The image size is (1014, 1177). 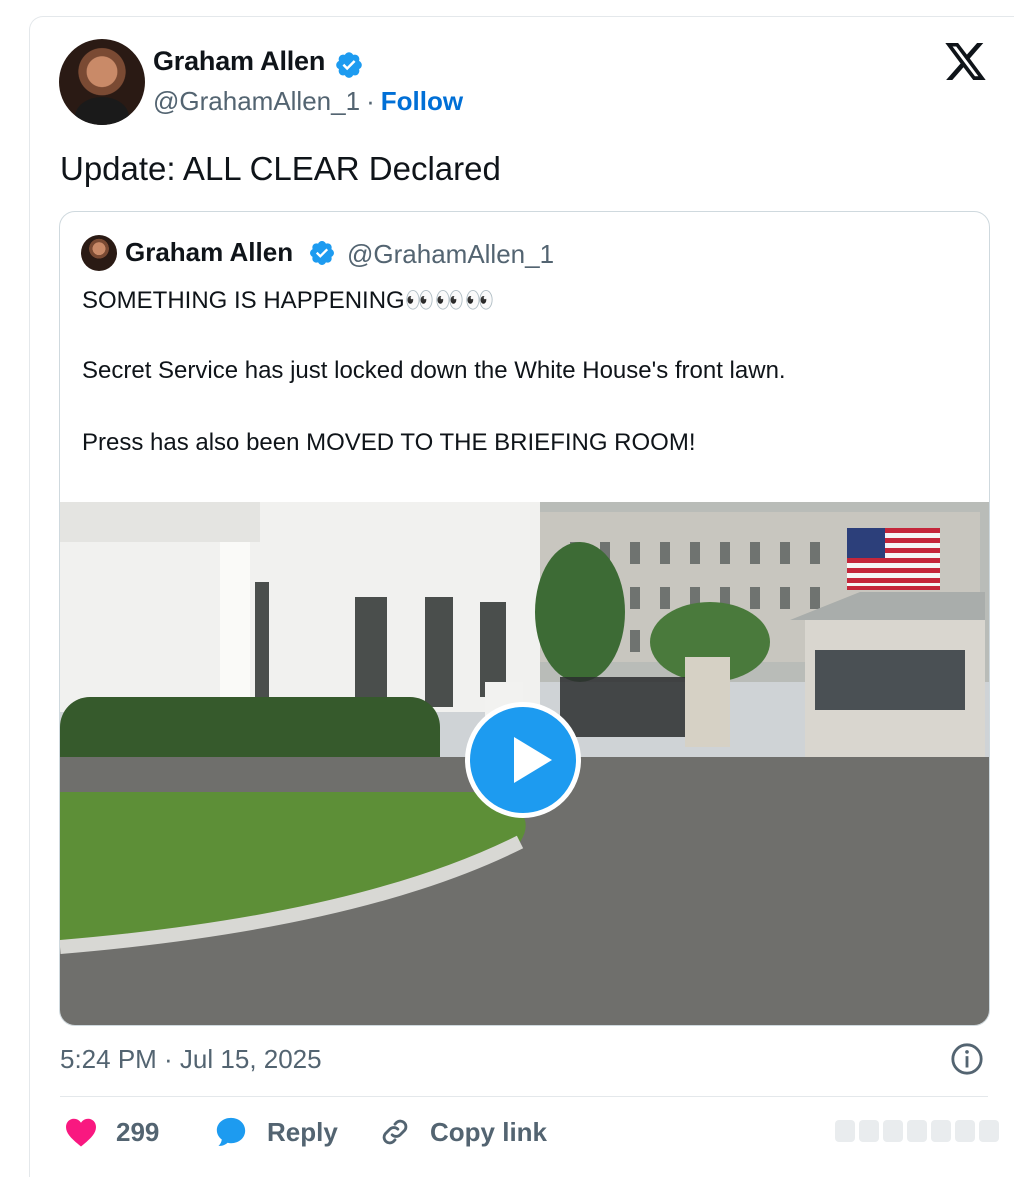 What do you see at coordinates (231, 1131) in the screenshot?
I see `reply-icon` at bounding box center [231, 1131].